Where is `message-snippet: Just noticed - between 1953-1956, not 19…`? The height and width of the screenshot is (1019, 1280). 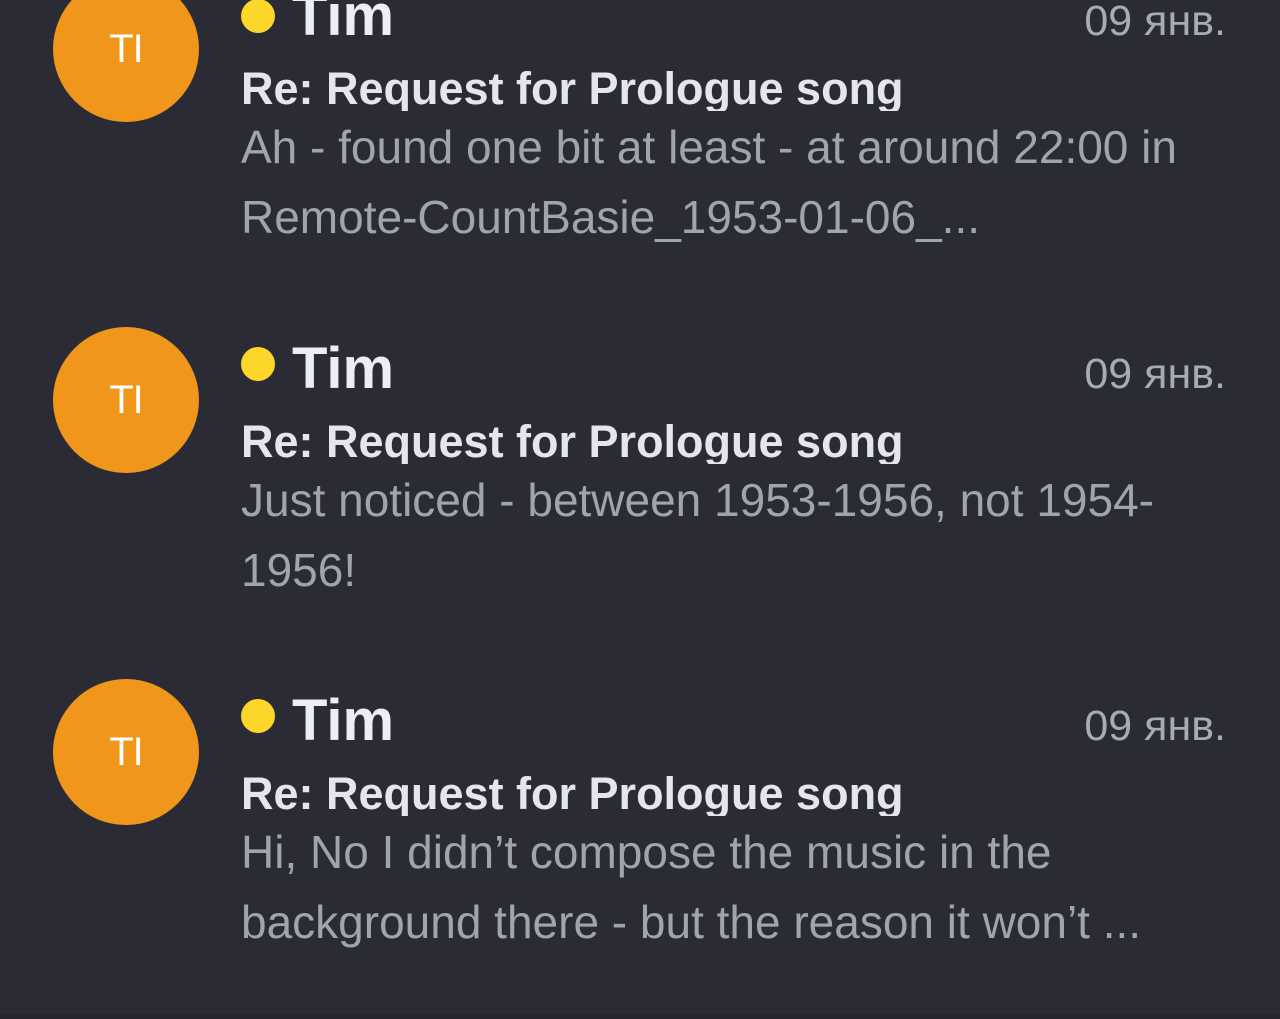
message-snippet: Just noticed - between 1953-1956, not 19… is located at coordinates (697, 535).